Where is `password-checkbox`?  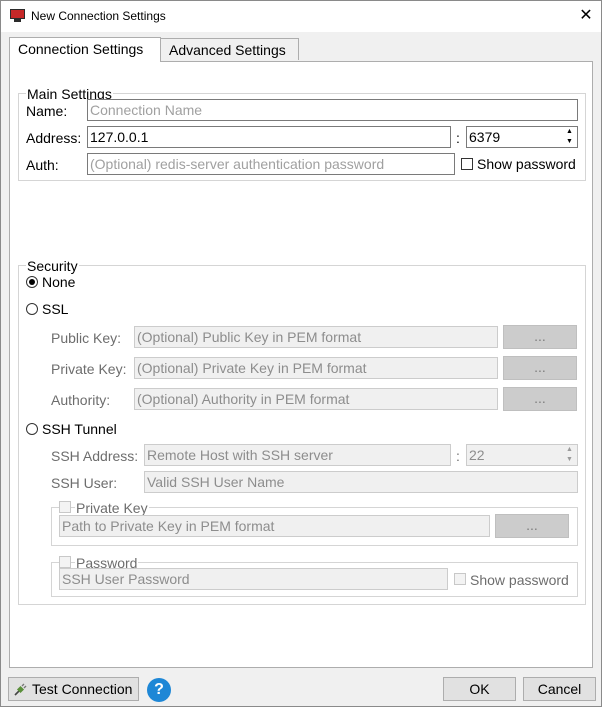 password-checkbox is located at coordinates (65, 562).